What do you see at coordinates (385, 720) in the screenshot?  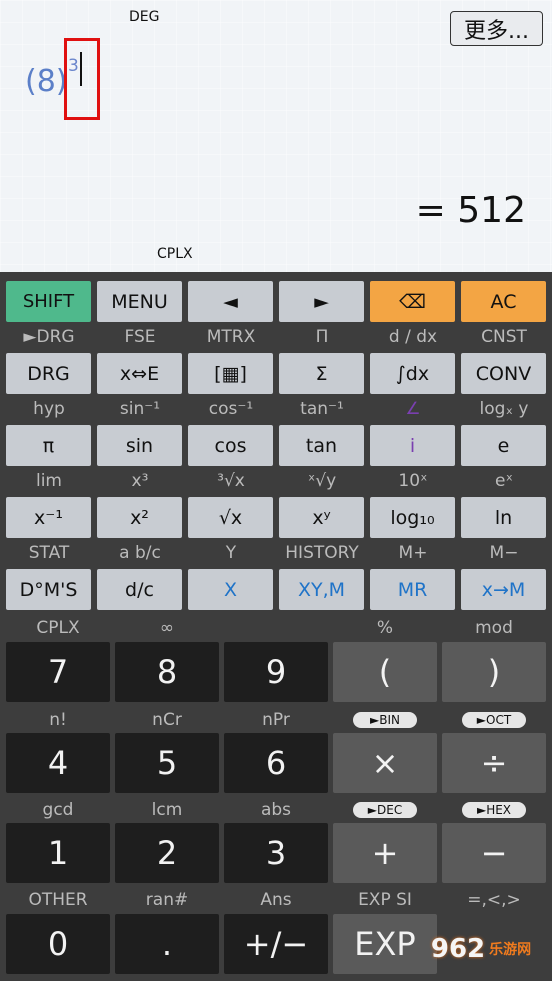 I see `labels6-label-3: ►BIN` at bounding box center [385, 720].